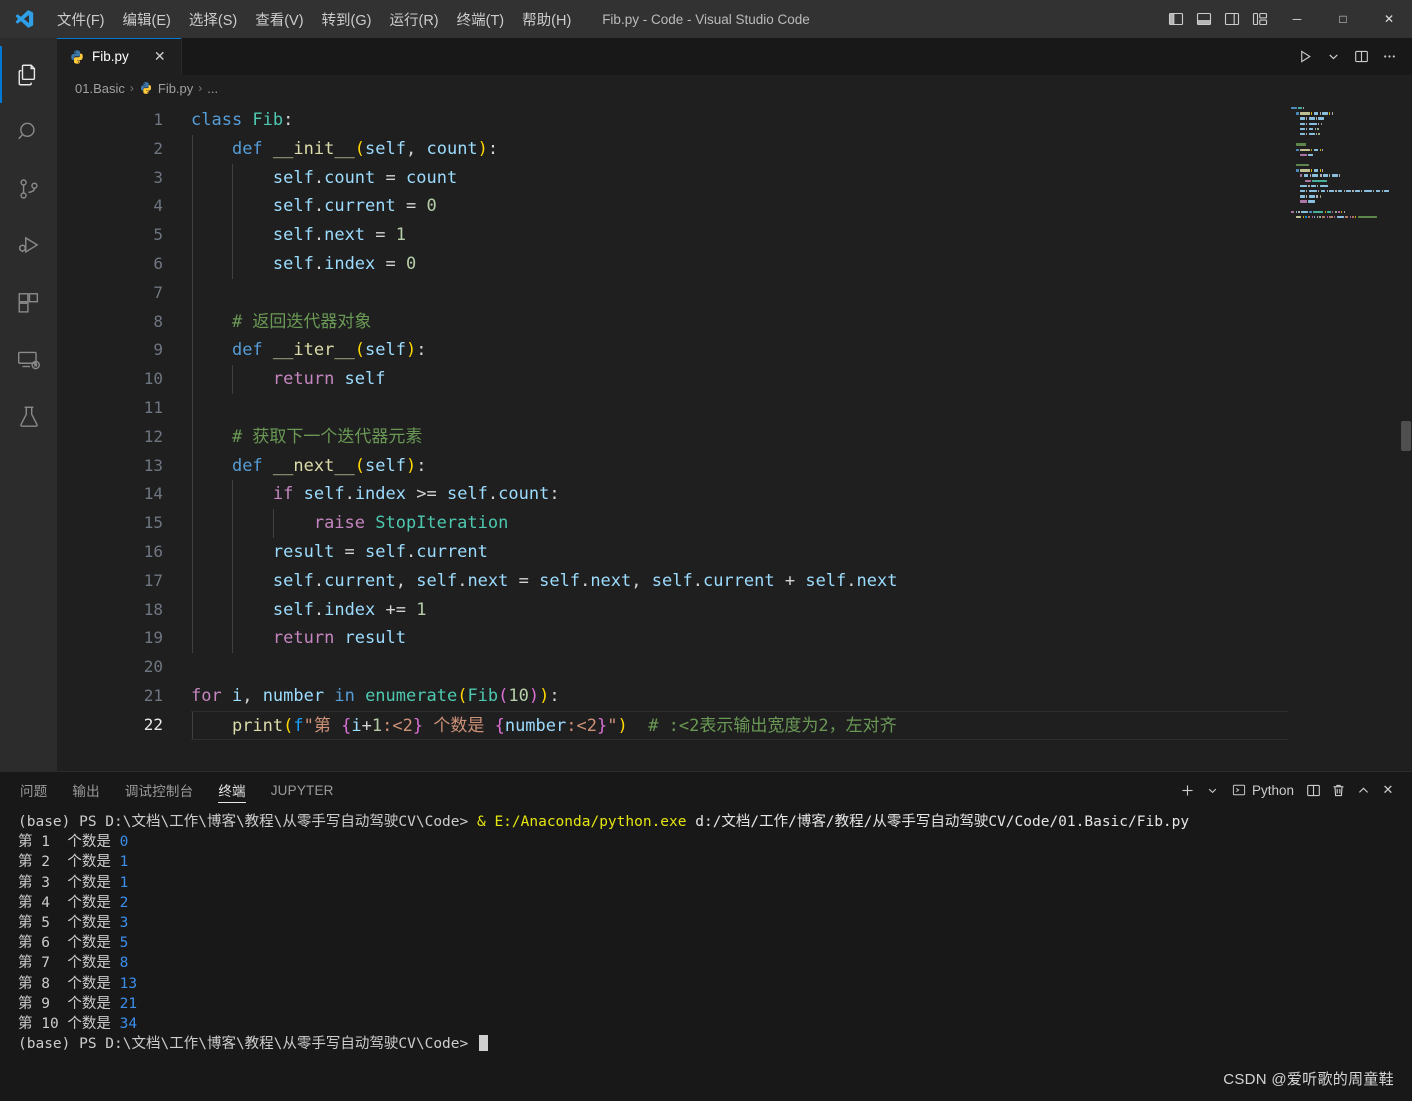 The image size is (1412, 1101). What do you see at coordinates (546, 19) in the screenshot?
I see `menu-help: 帮助(H)` at bounding box center [546, 19].